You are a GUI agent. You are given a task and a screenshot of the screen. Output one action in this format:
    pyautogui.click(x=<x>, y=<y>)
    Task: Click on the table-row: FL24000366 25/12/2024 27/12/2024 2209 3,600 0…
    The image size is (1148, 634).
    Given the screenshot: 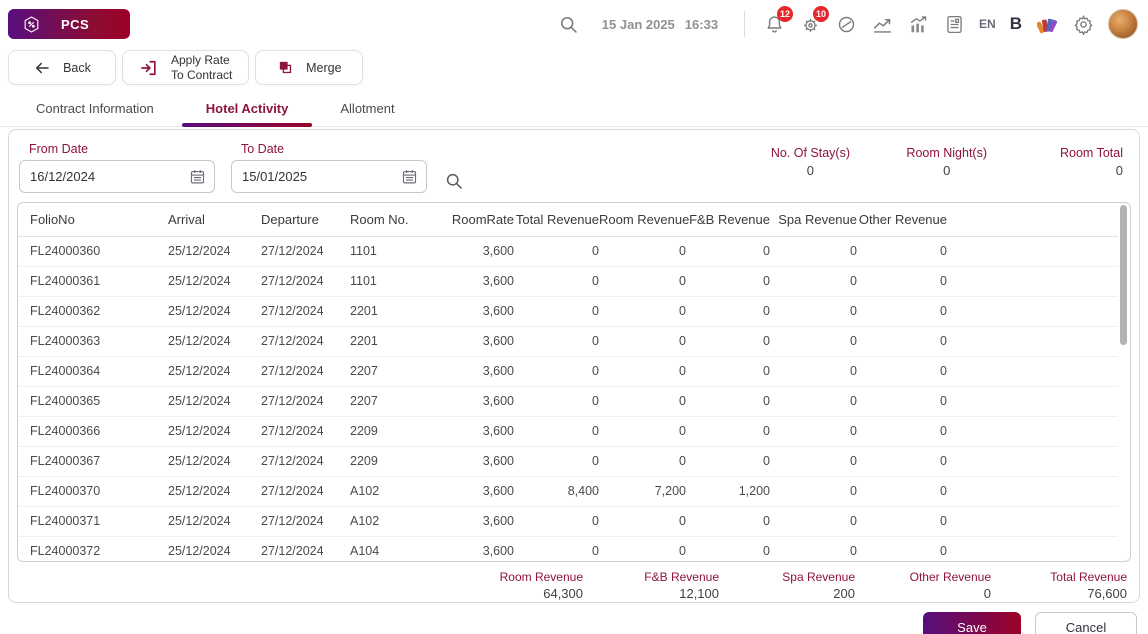 What is the action you would take?
    pyautogui.click(x=568, y=431)
    